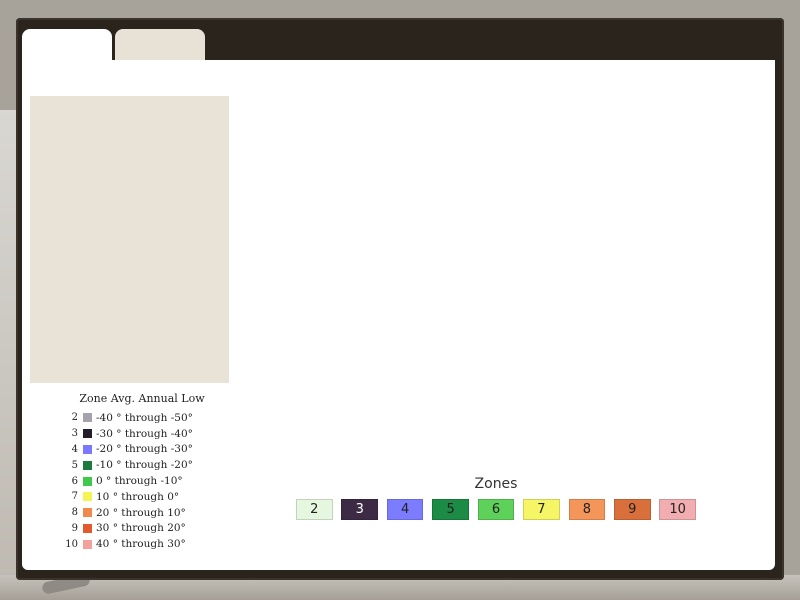 This screenshot has height=600, width=800. I want to click on legend-row: 6 0 ° through -10°, so click(142, 481).